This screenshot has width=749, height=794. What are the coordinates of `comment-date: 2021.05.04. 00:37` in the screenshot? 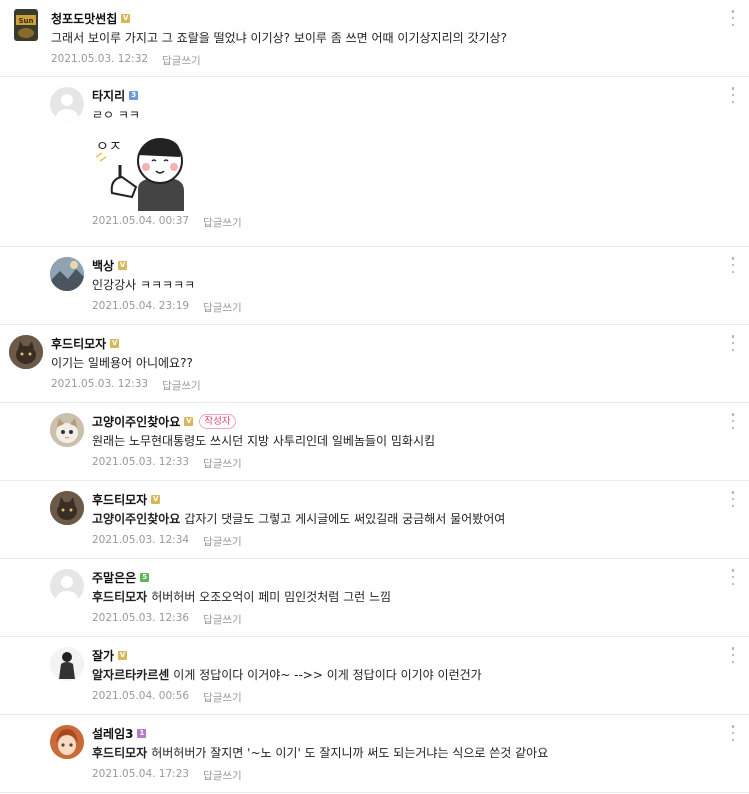 It's located at (141, 221).